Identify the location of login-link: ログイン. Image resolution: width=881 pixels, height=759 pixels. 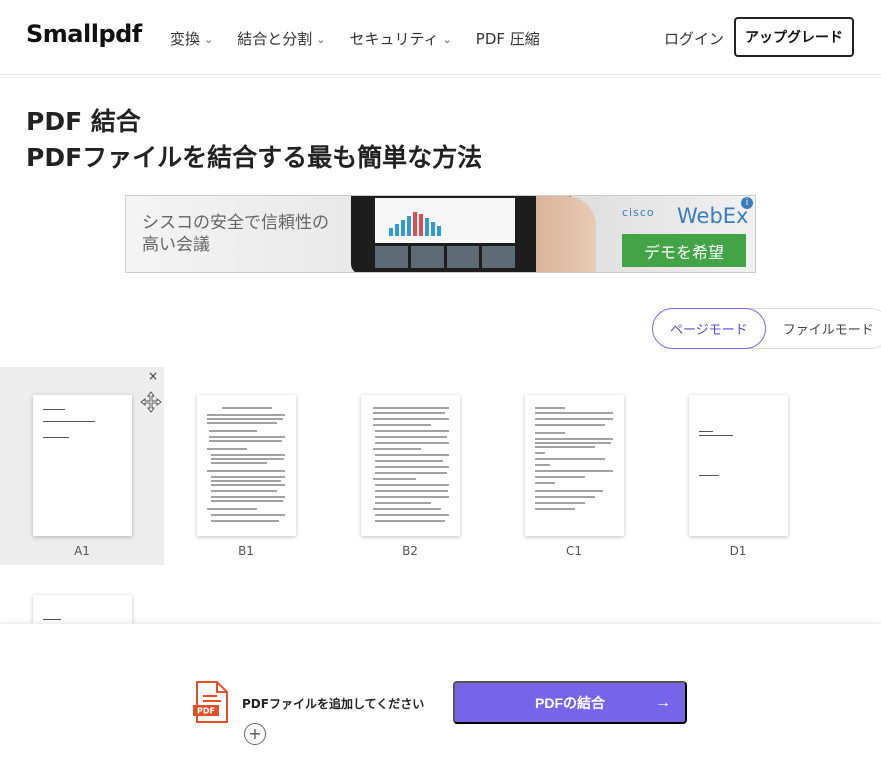
(694, 38).